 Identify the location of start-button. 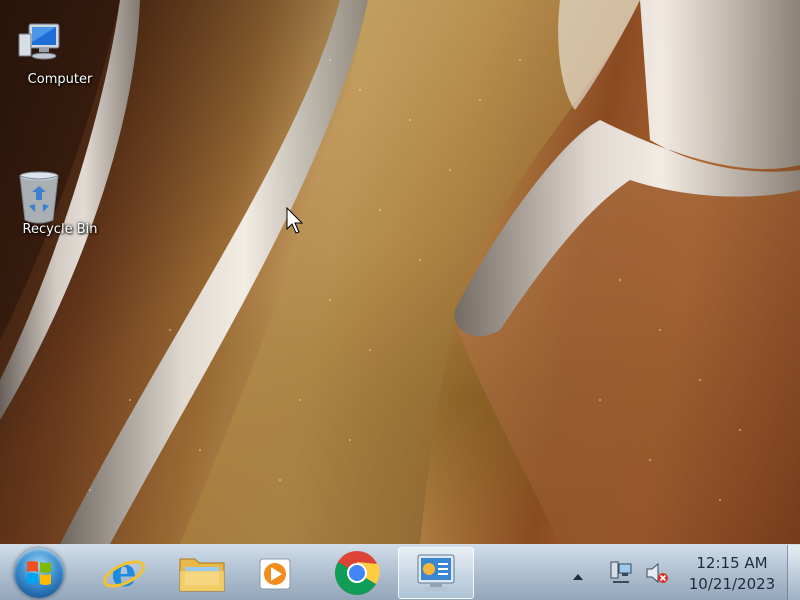
(39, 573).